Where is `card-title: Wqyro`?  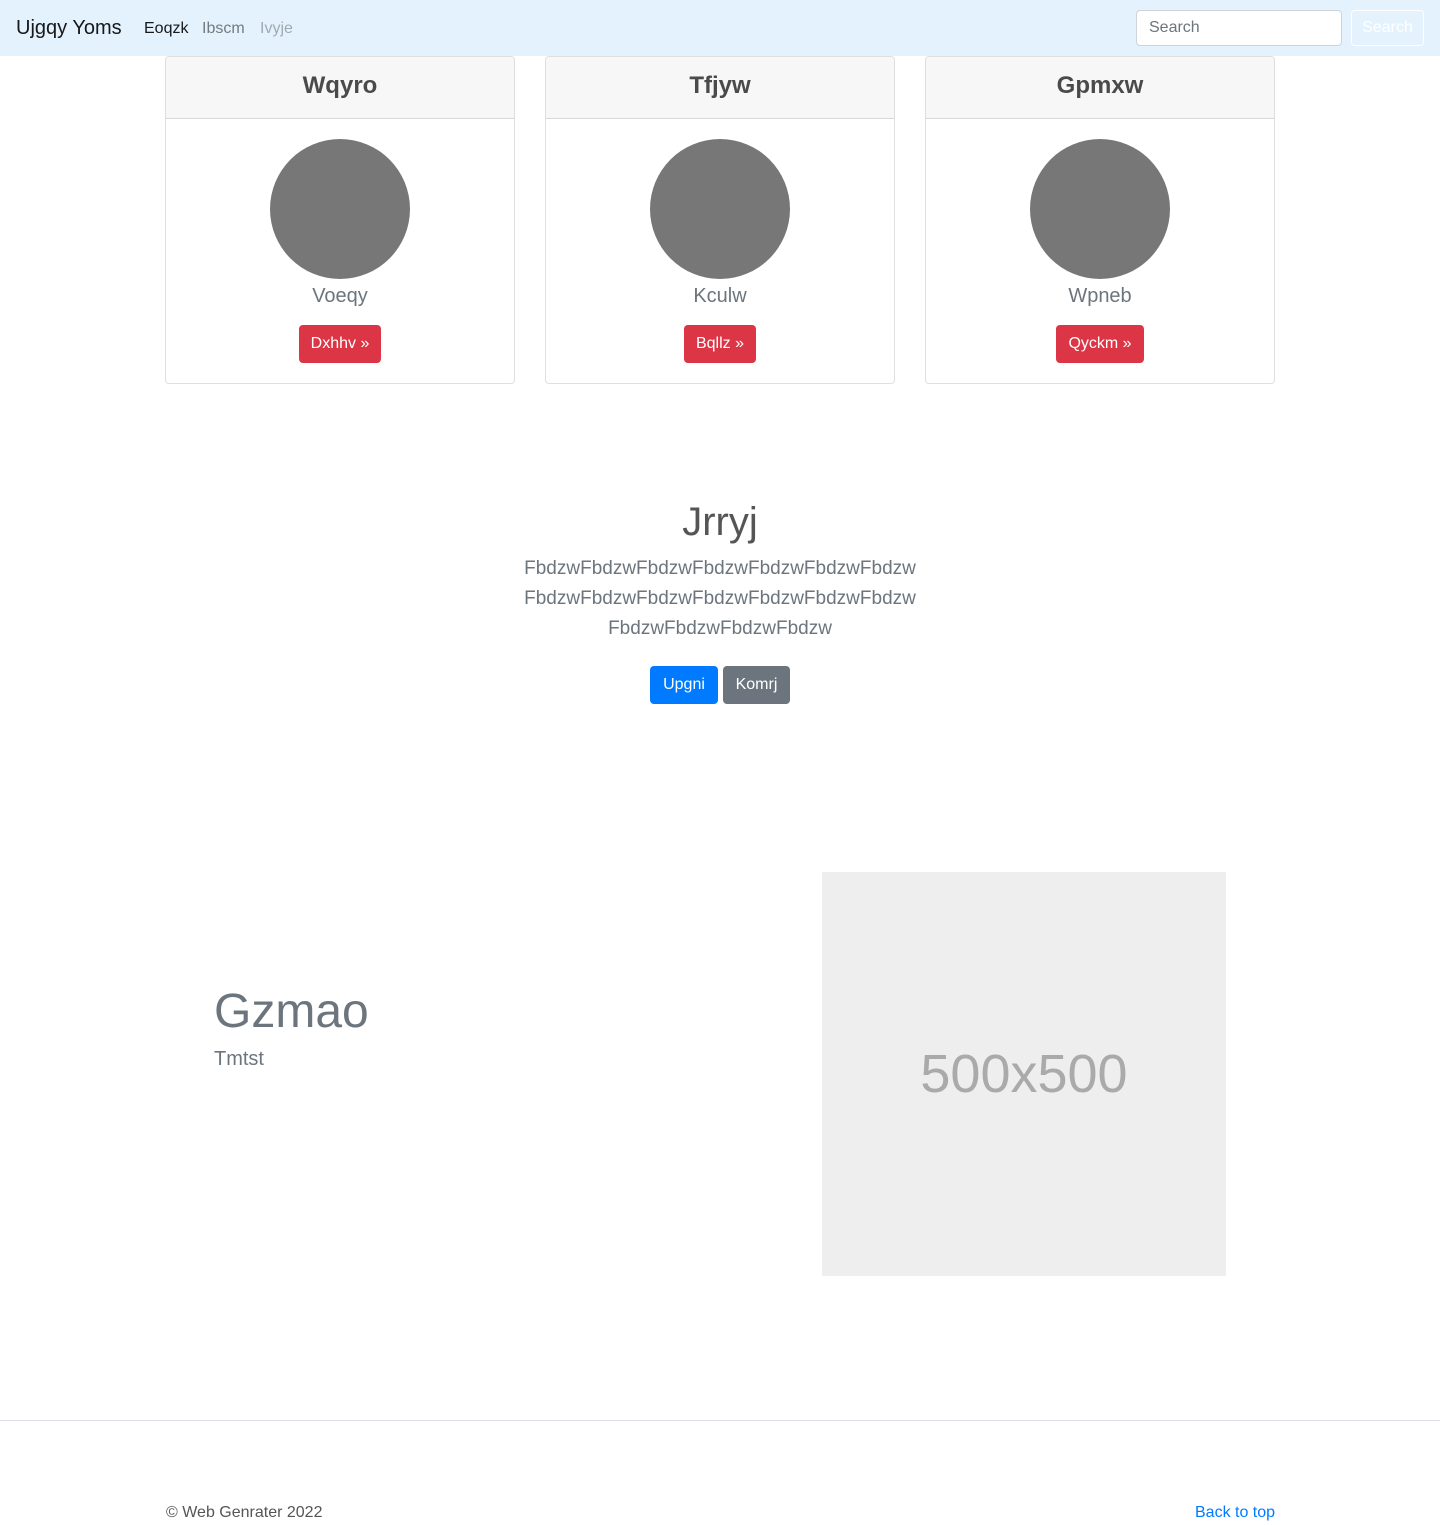 card-title: Wqyro is located at coordinates (340, 85).